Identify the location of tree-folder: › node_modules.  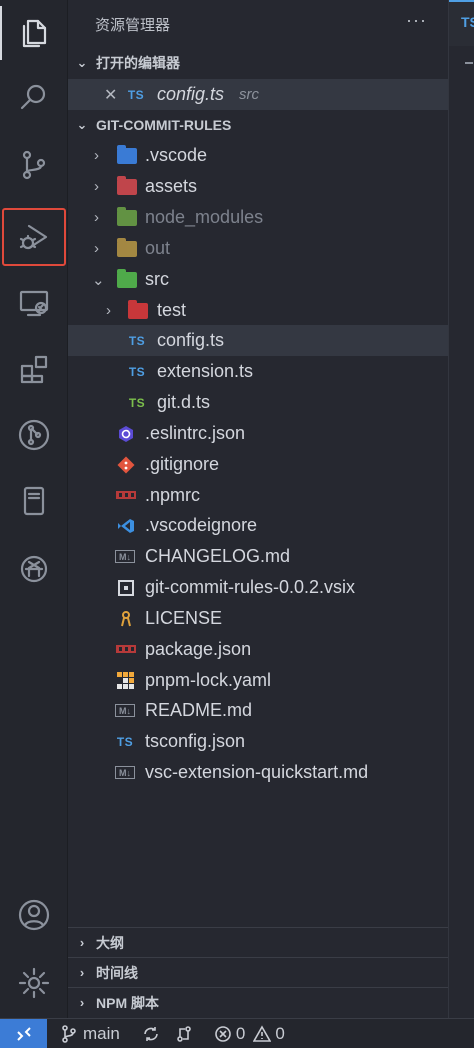
(258, 217).